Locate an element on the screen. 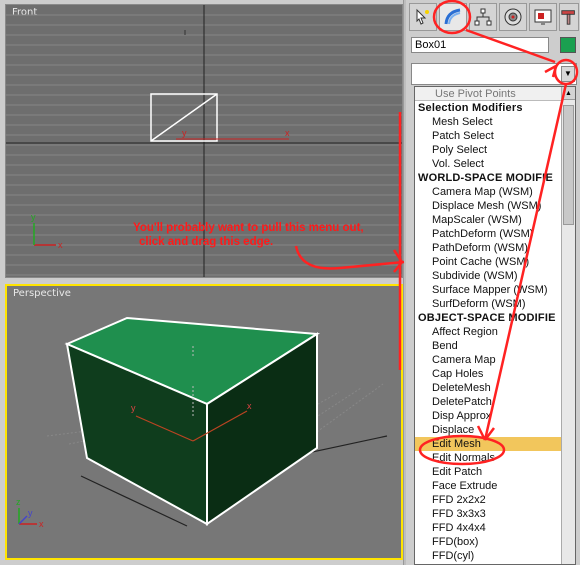  utilities-tab is located at coordinates (569, 17).